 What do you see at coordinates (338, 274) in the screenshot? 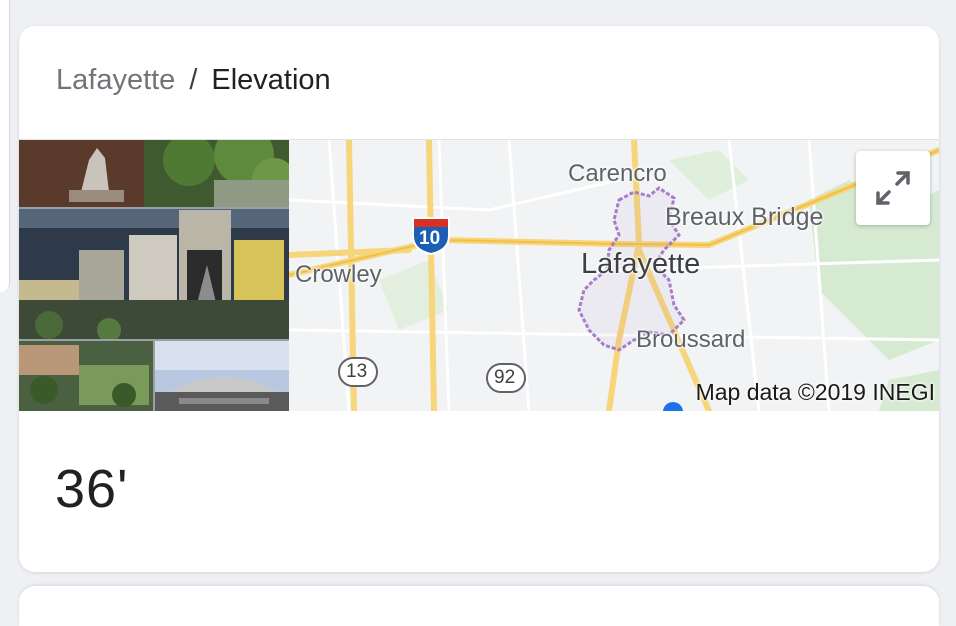
I see `map-label-crowley: Crowley` at bounding box center [338, 274].